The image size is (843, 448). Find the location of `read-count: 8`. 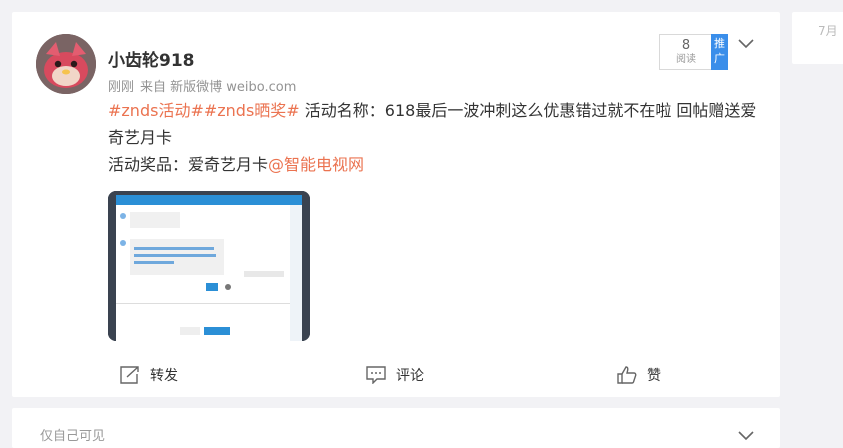

read-count: 8 is located at coordinates (686, 45).